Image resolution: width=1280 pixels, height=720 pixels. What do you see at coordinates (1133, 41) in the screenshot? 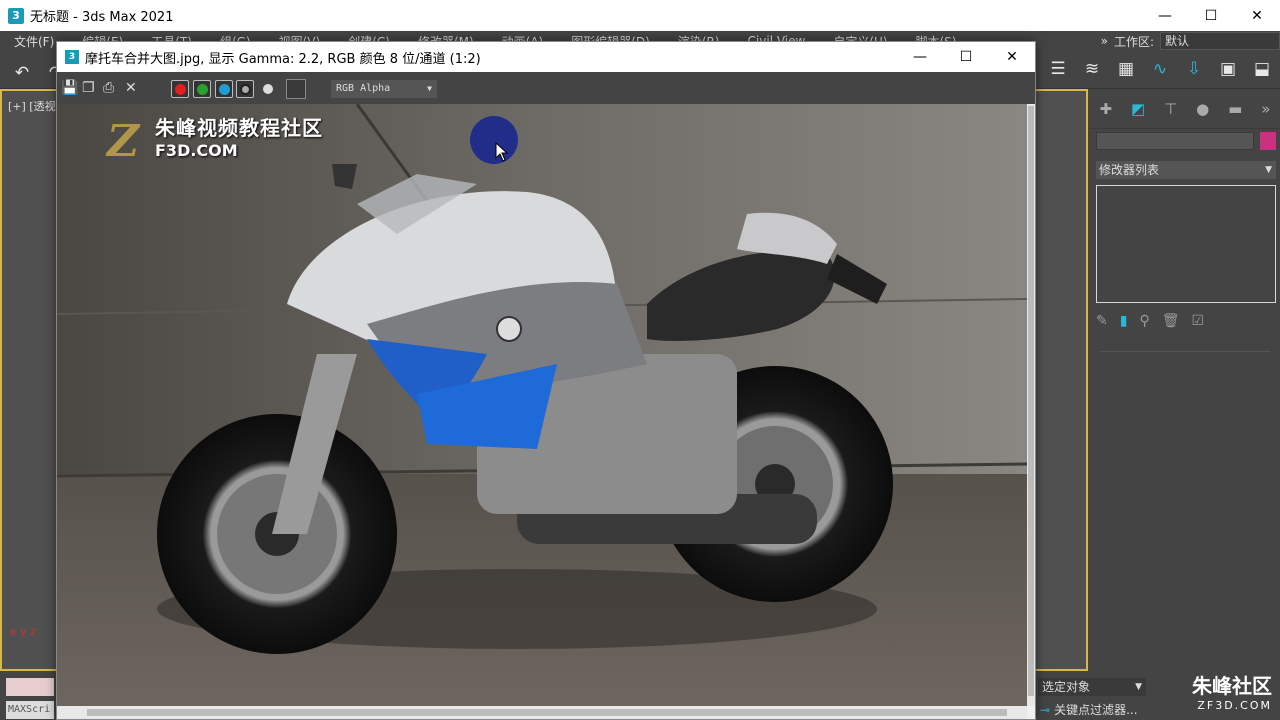
I see `workspace-label: 工作区:` at bounding box center [1133, 41].